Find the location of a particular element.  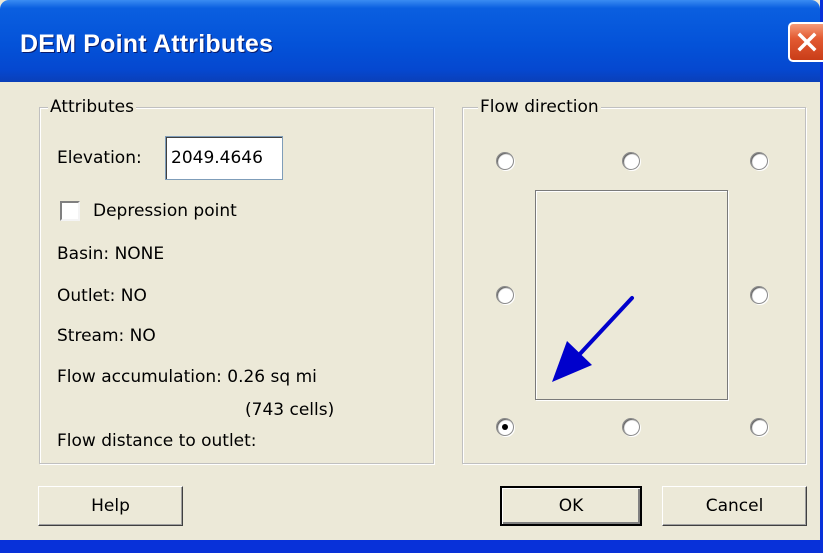

outlet-label: Outlet: NO is located at coordinates (102, 296).